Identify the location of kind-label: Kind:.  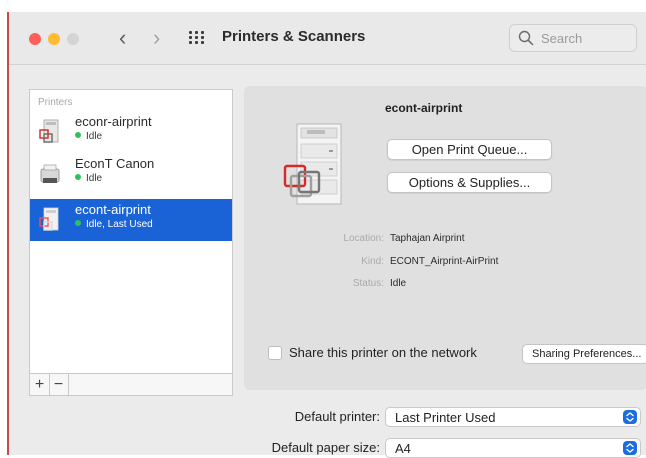
(372, 261).